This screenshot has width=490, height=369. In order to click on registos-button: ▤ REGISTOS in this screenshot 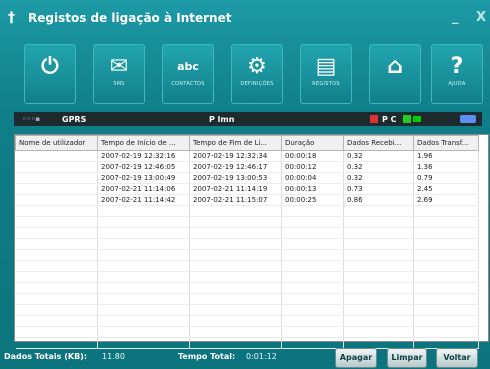, I will do `click(326, 74)`.